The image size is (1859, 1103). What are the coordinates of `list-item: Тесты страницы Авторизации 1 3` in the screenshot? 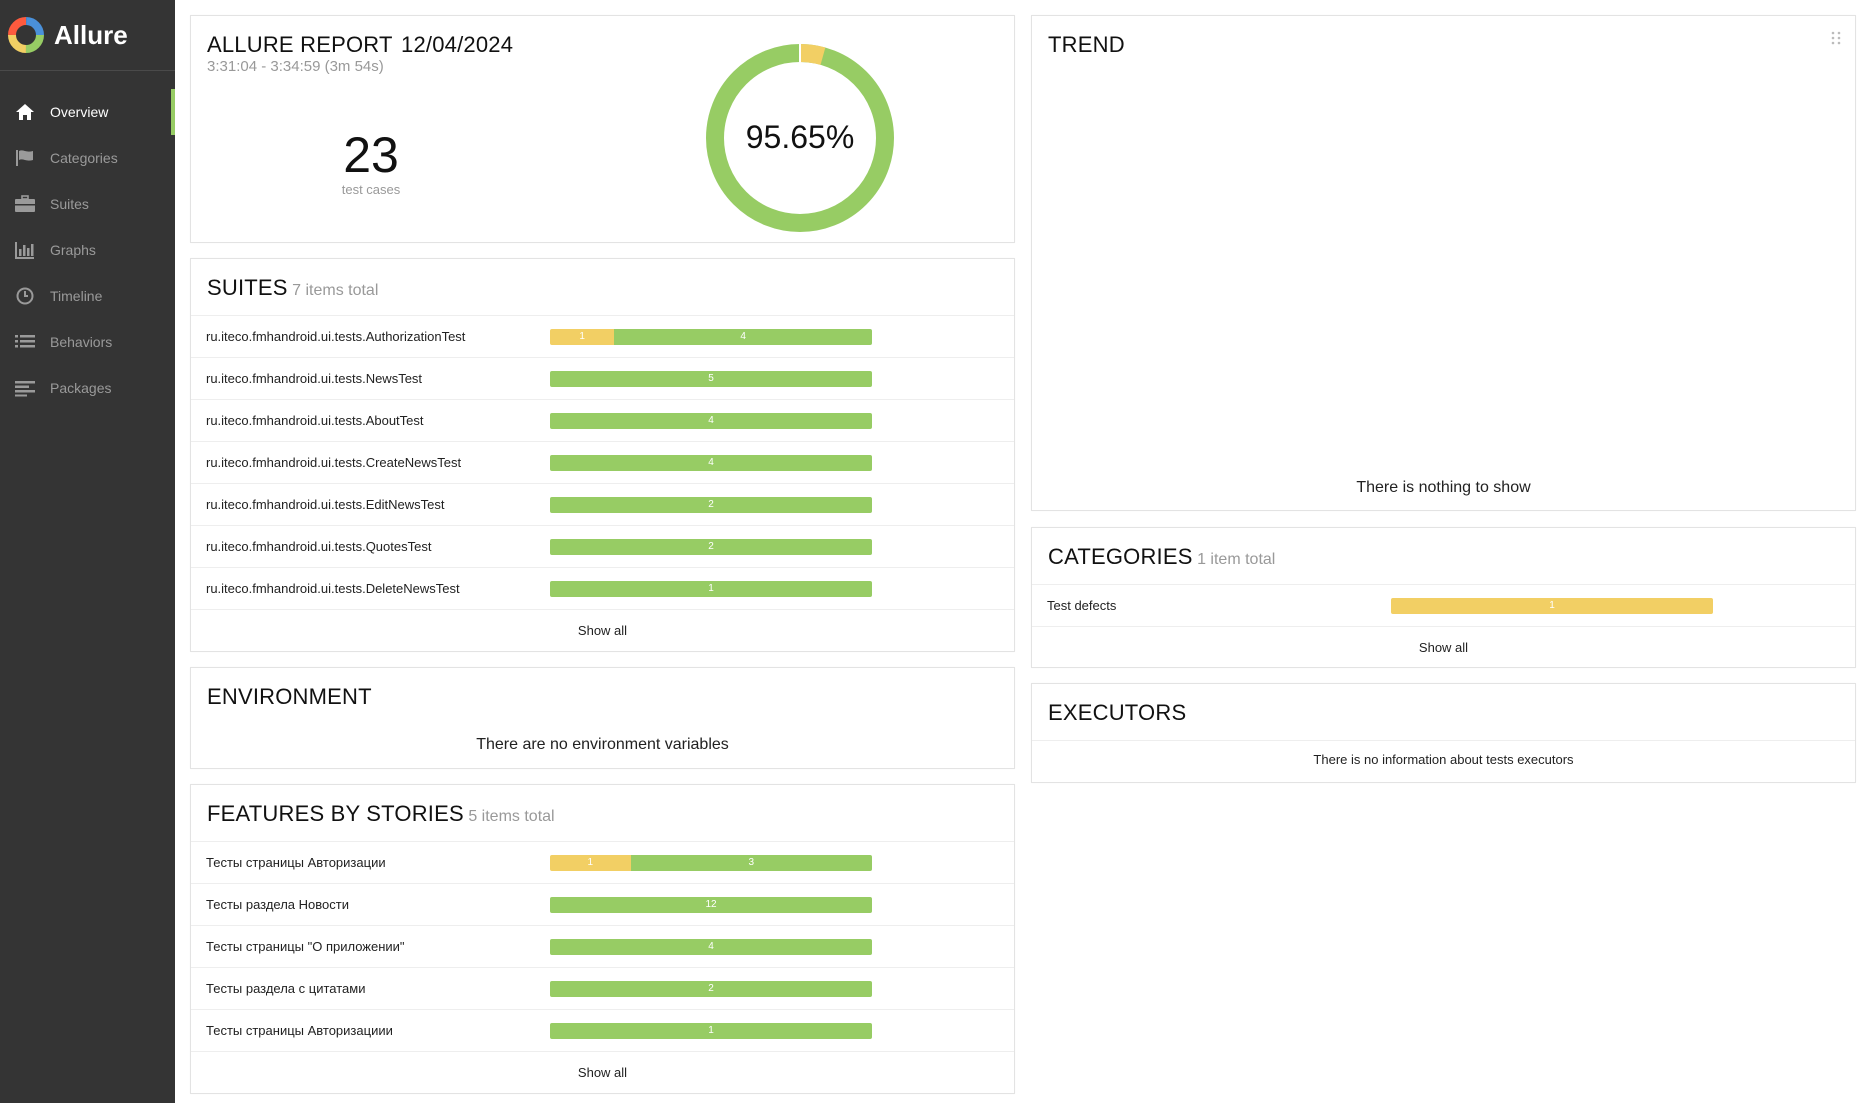 It's located at (602, 863).